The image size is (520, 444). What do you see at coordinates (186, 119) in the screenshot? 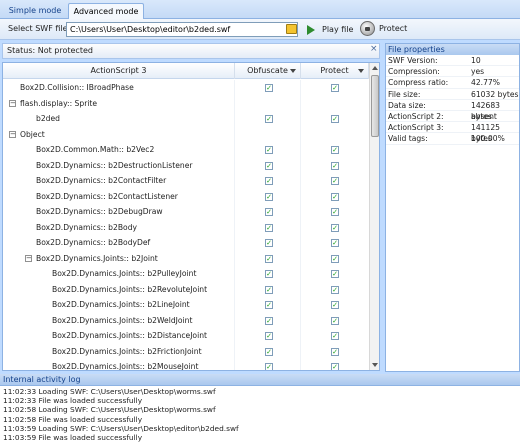
I see `table-row: b2ded ✓ ✓` at bounding box center [186, 119].